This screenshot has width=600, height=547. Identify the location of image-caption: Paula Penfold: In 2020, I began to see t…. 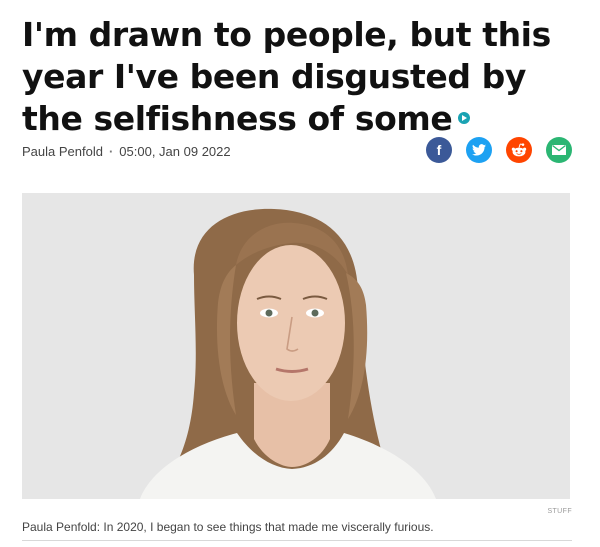
(228, 527).